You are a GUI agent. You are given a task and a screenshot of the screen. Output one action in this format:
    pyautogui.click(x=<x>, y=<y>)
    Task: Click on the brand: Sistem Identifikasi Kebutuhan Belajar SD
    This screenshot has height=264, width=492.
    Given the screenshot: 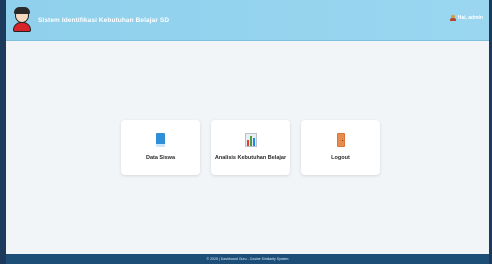 What is the action you would take?
    pyautogui.click(x=90, y=20)
    